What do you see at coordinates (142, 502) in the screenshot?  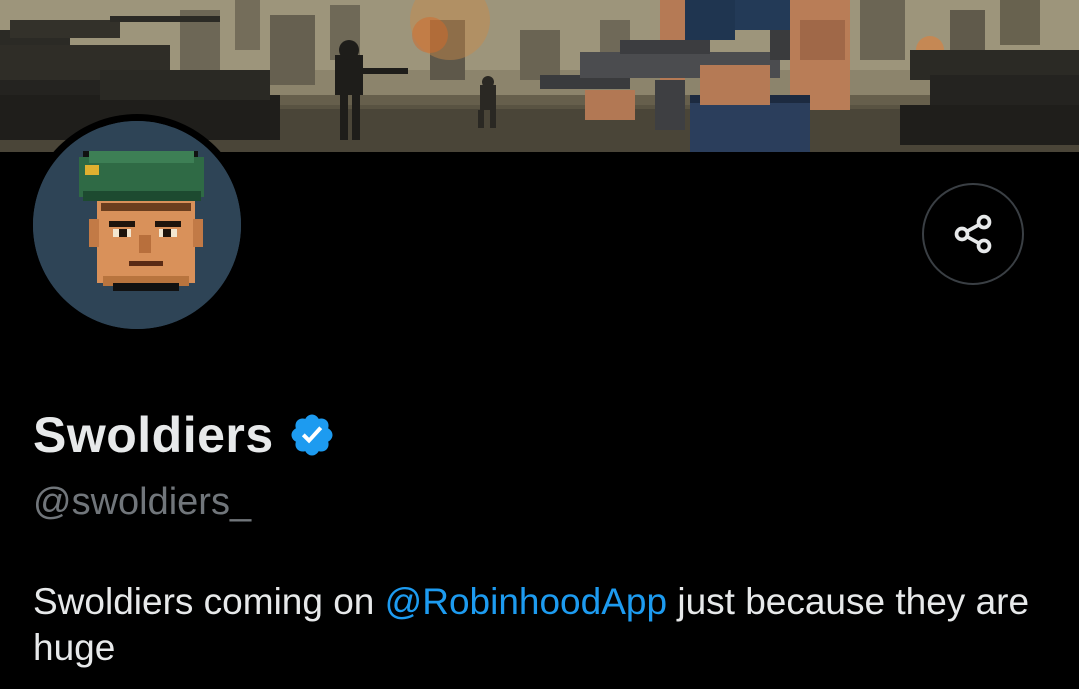 I see `profile-handle: @swoldiers_` at bounding box center [142, 502].